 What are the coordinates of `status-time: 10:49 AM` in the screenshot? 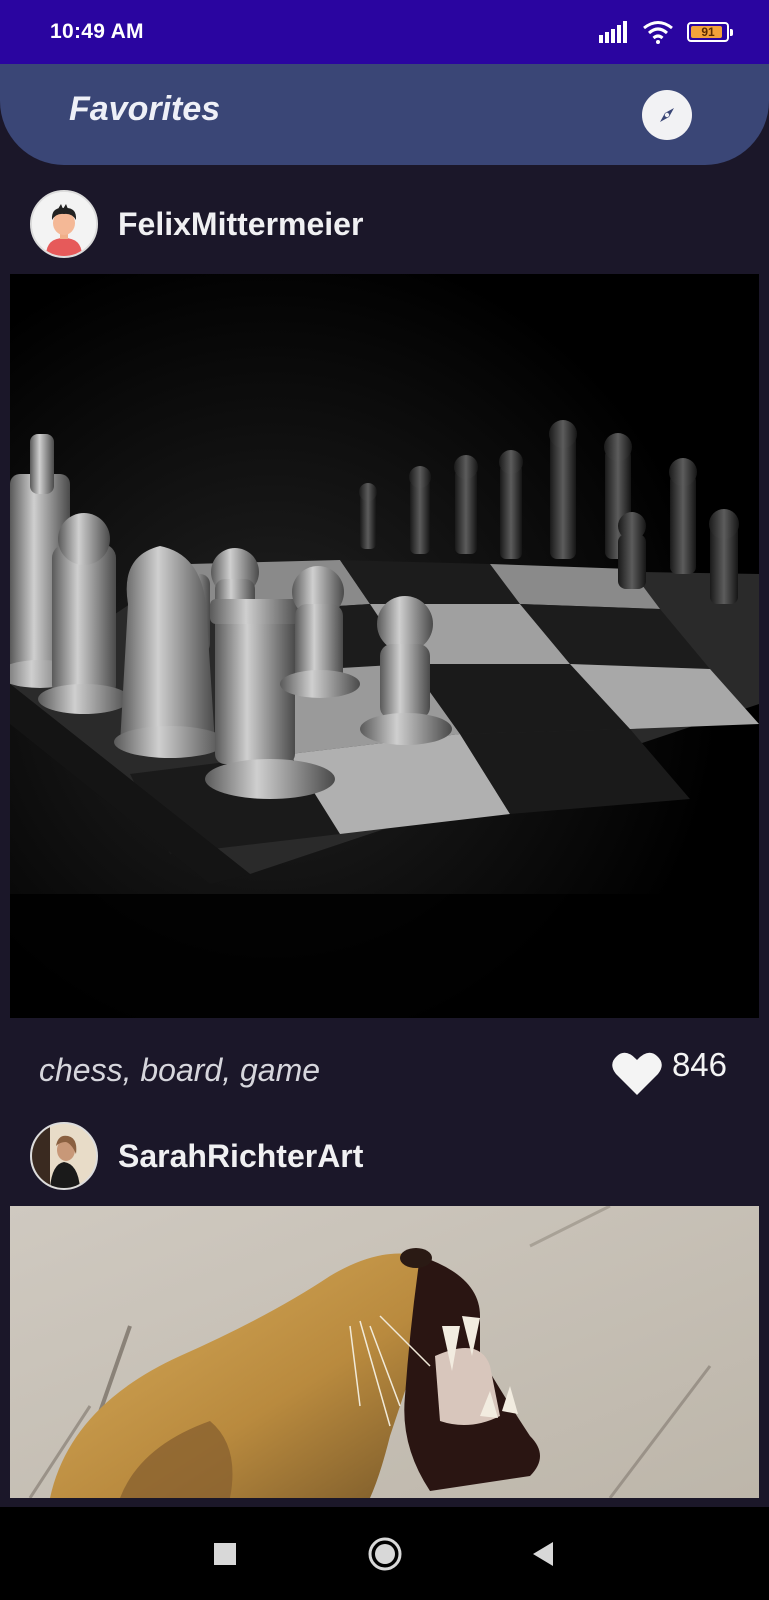 It's located at (97, 31).